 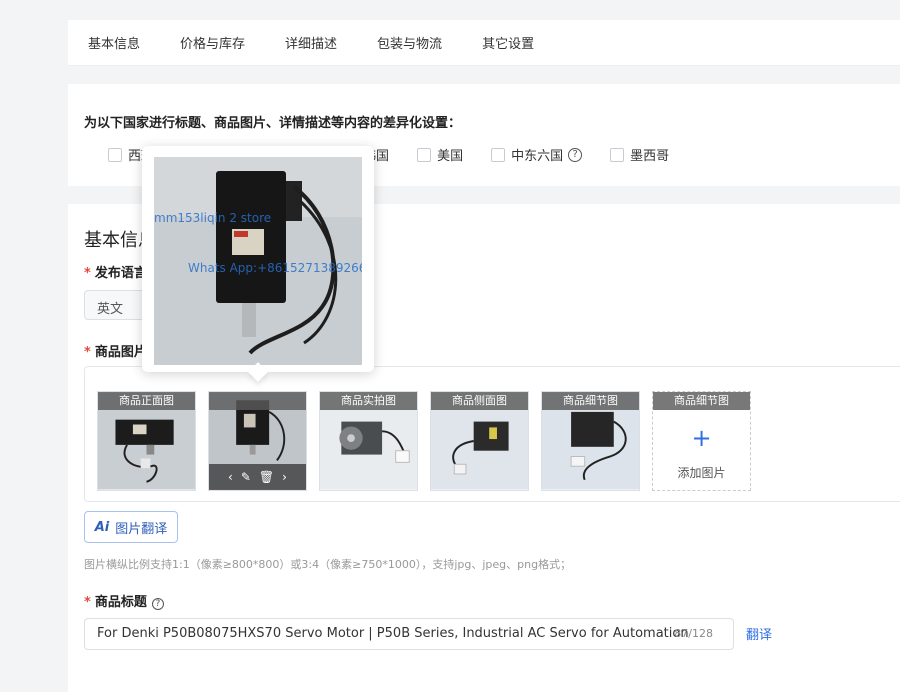 What do you see at coordinates (120, 273) in the screenshot?
I see `lang-label-text: 发布语言` at bounding box center [120, 273].